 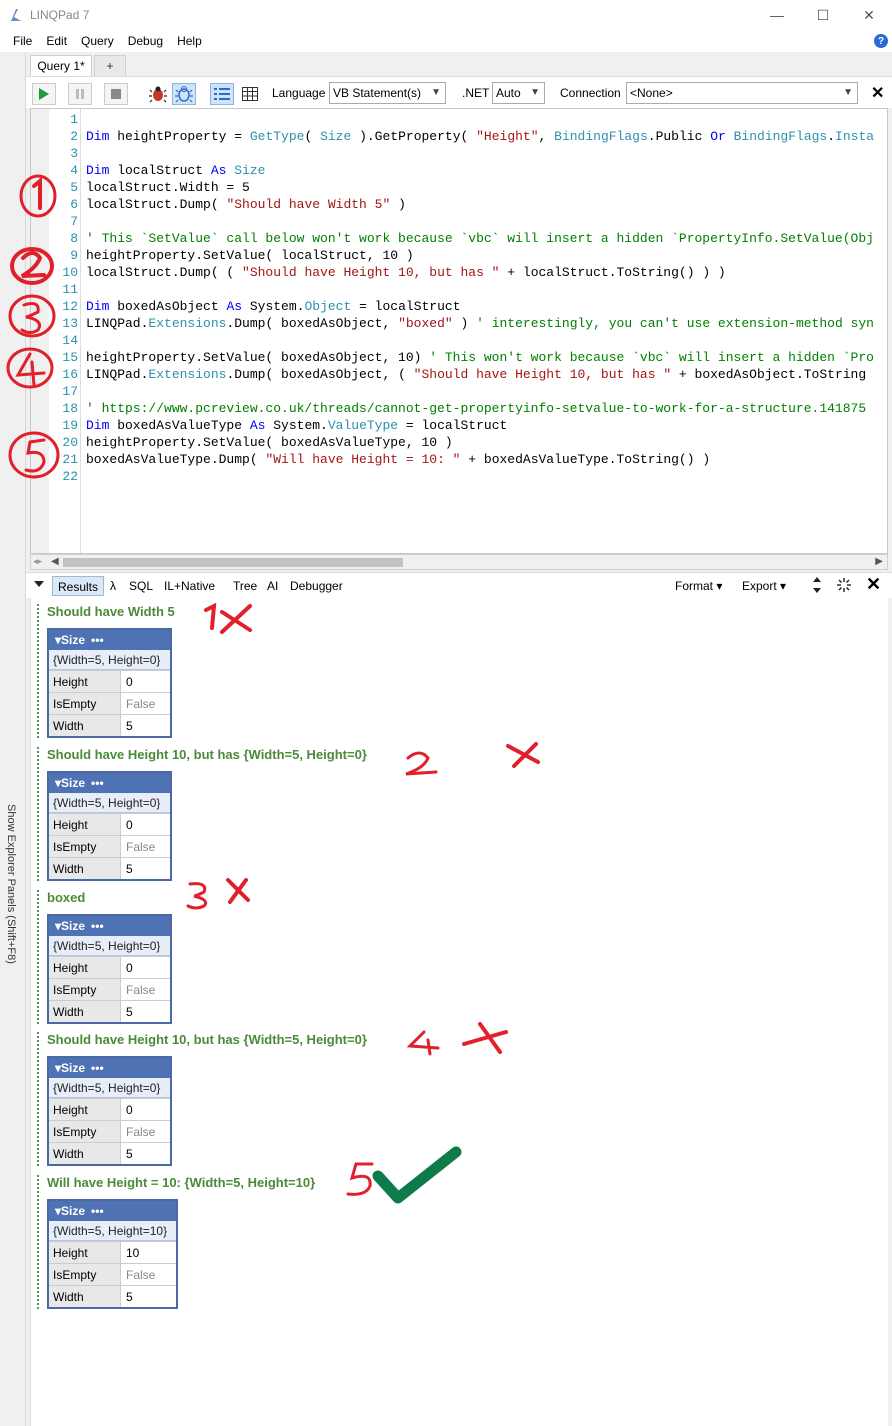 What do you see at coordinates (476, 93) in the screenshot?
I see `dotnet-label: .NET` at bounding box center [476, 93].